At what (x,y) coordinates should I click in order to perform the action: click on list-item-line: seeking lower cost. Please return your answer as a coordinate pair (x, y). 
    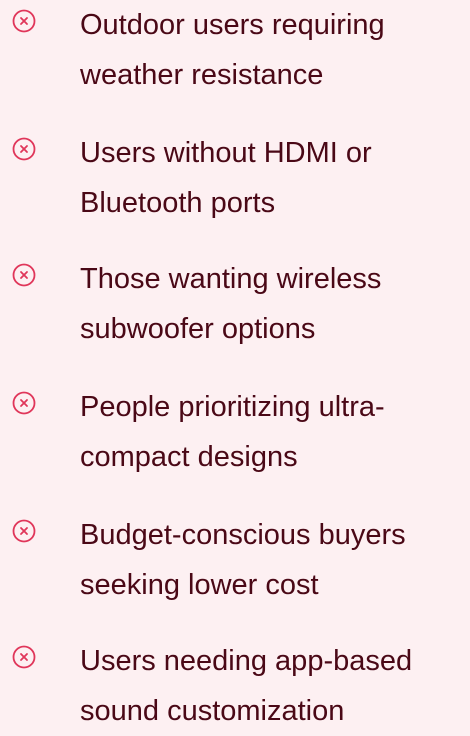
    Looking at the image, I should click on (199, 585).